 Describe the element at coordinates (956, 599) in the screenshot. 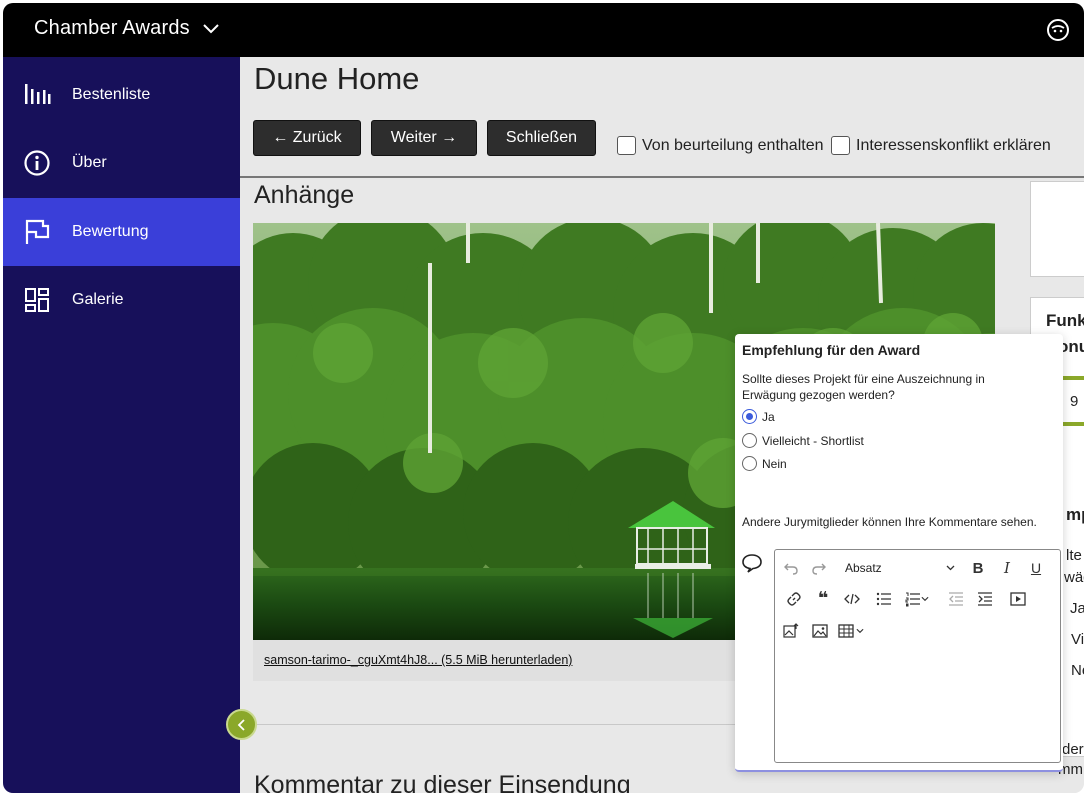

I see `outdent-icon` at that location.